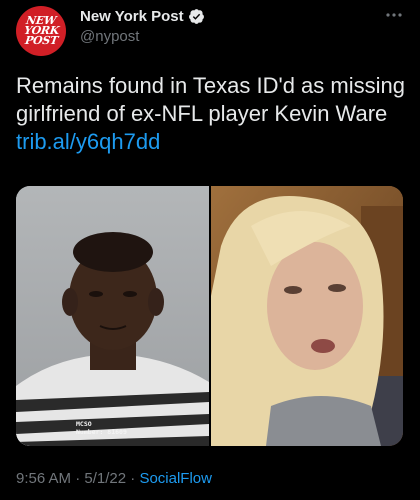 This screenshot has height=500, width=420. Describe the element at coordinates (142, 36) in the screenshot. I see `handle: @nypost` at that location.